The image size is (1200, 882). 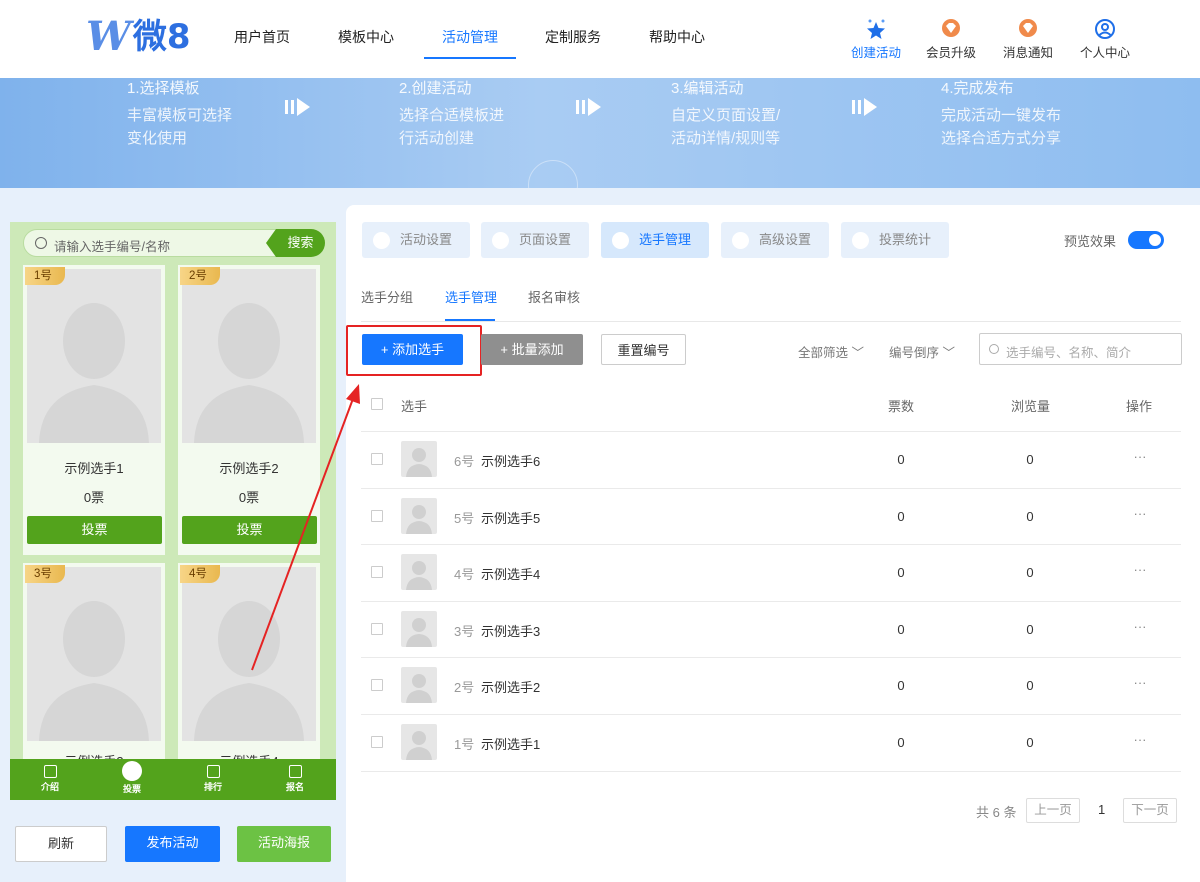 I want to click on table-row: 3号 示例选手3 0 0 ···, so click(x=773, y=629).